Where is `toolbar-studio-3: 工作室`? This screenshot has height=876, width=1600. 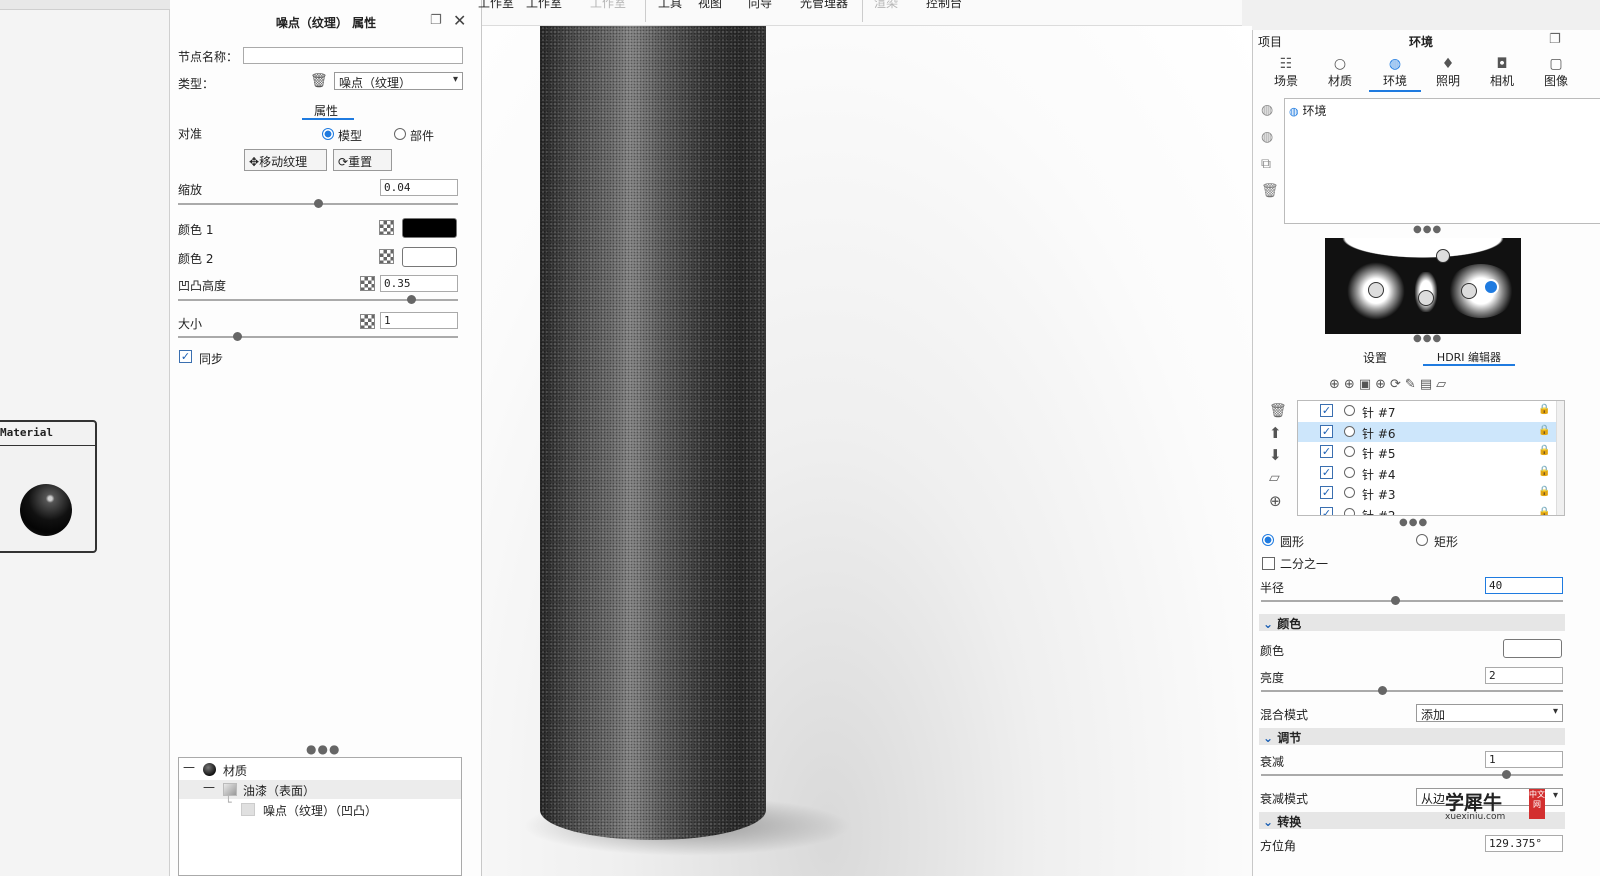
toolbar-studio-3: 工作室 is located at coordinates (608, 5).